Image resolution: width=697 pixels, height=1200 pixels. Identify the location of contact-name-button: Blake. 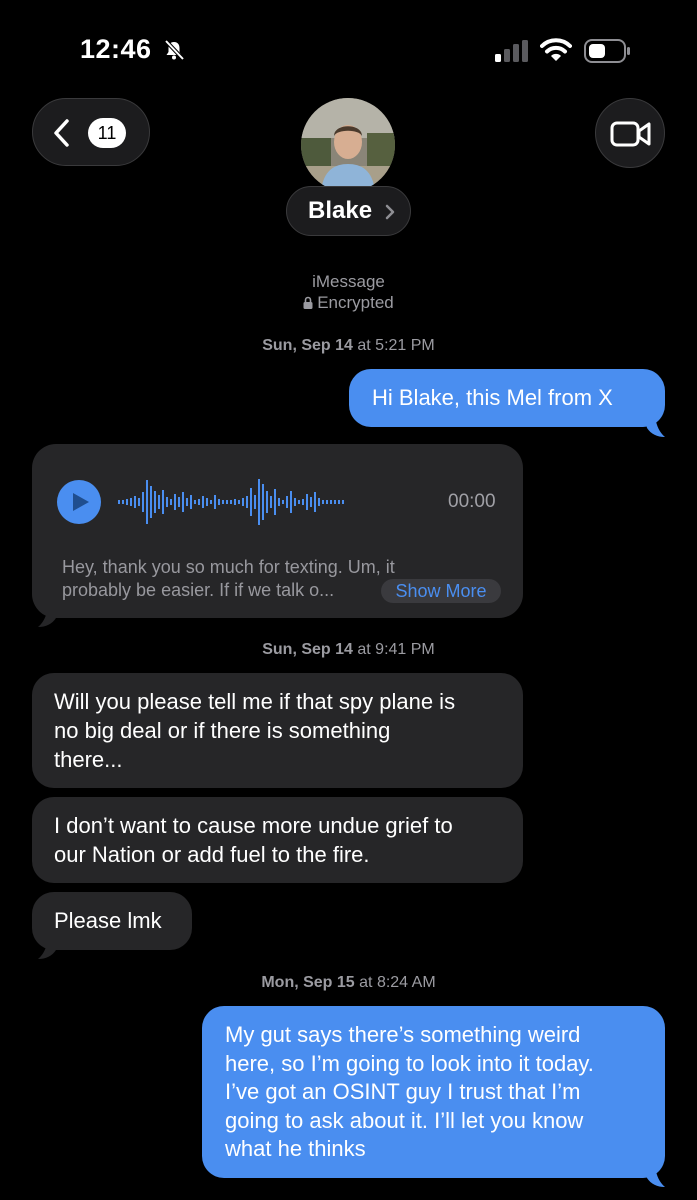
(348, 211).